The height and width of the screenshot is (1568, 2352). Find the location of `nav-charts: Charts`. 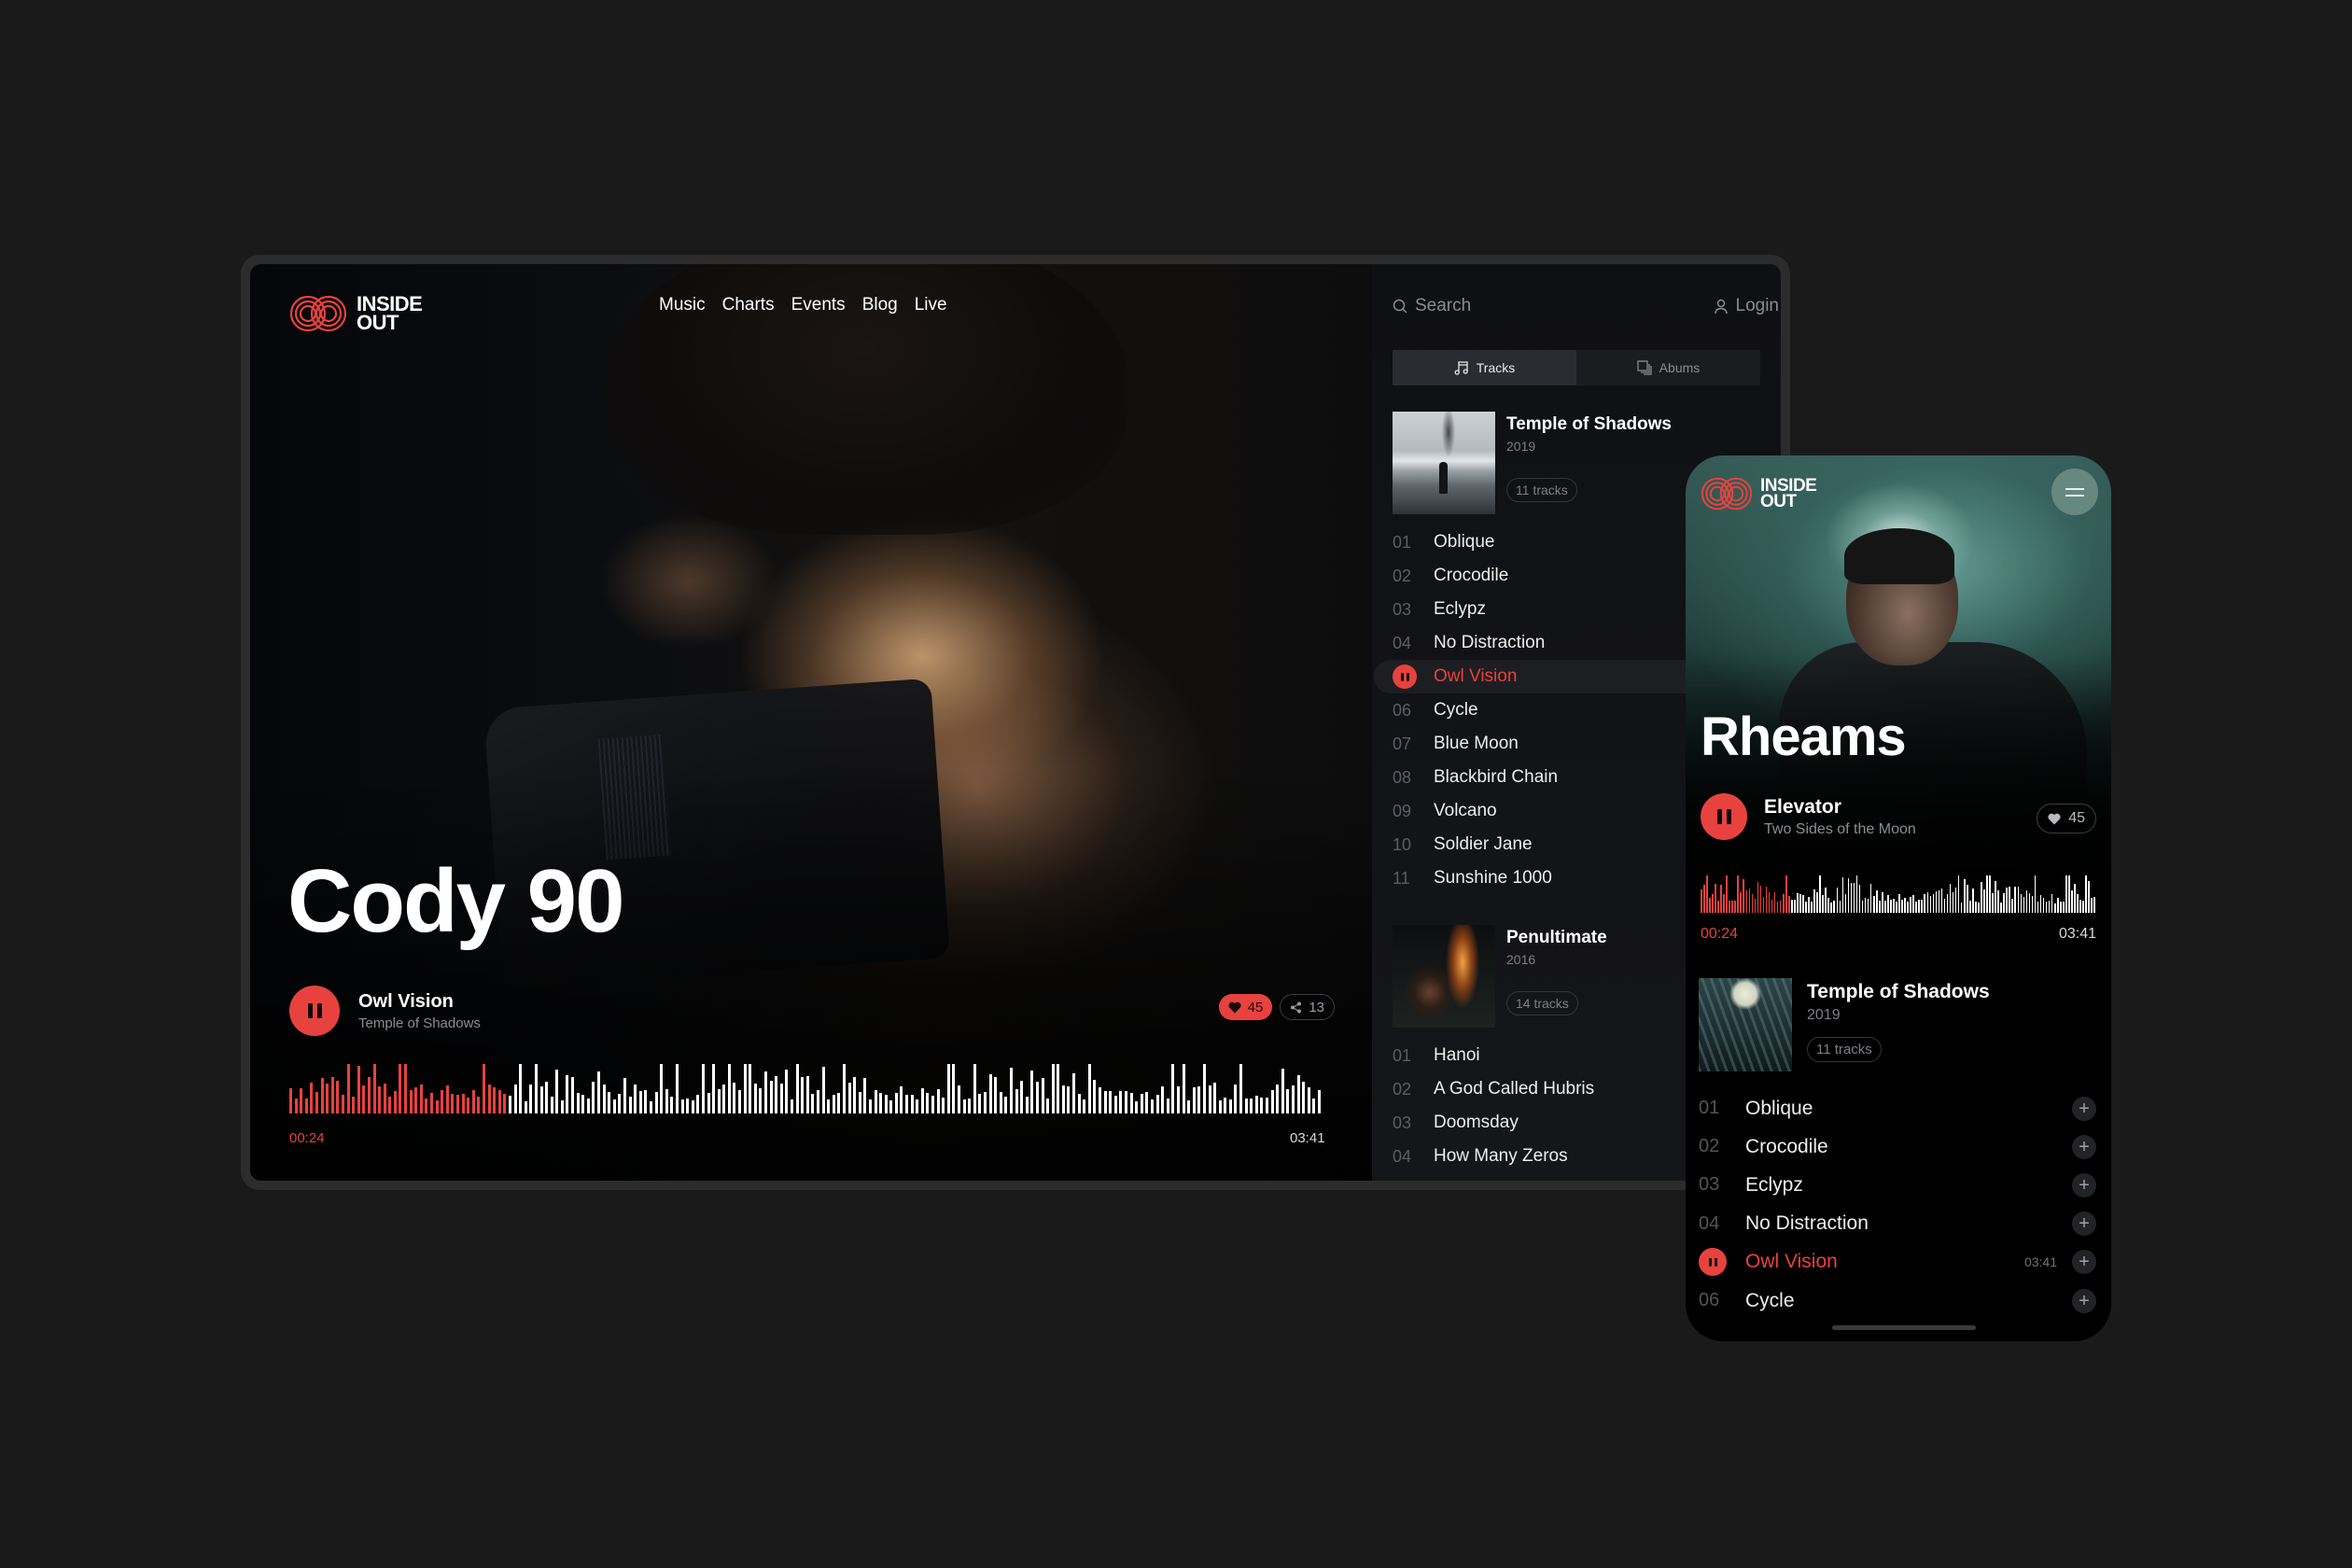

nav-charts: Charts is located at coordinates (748, 305).